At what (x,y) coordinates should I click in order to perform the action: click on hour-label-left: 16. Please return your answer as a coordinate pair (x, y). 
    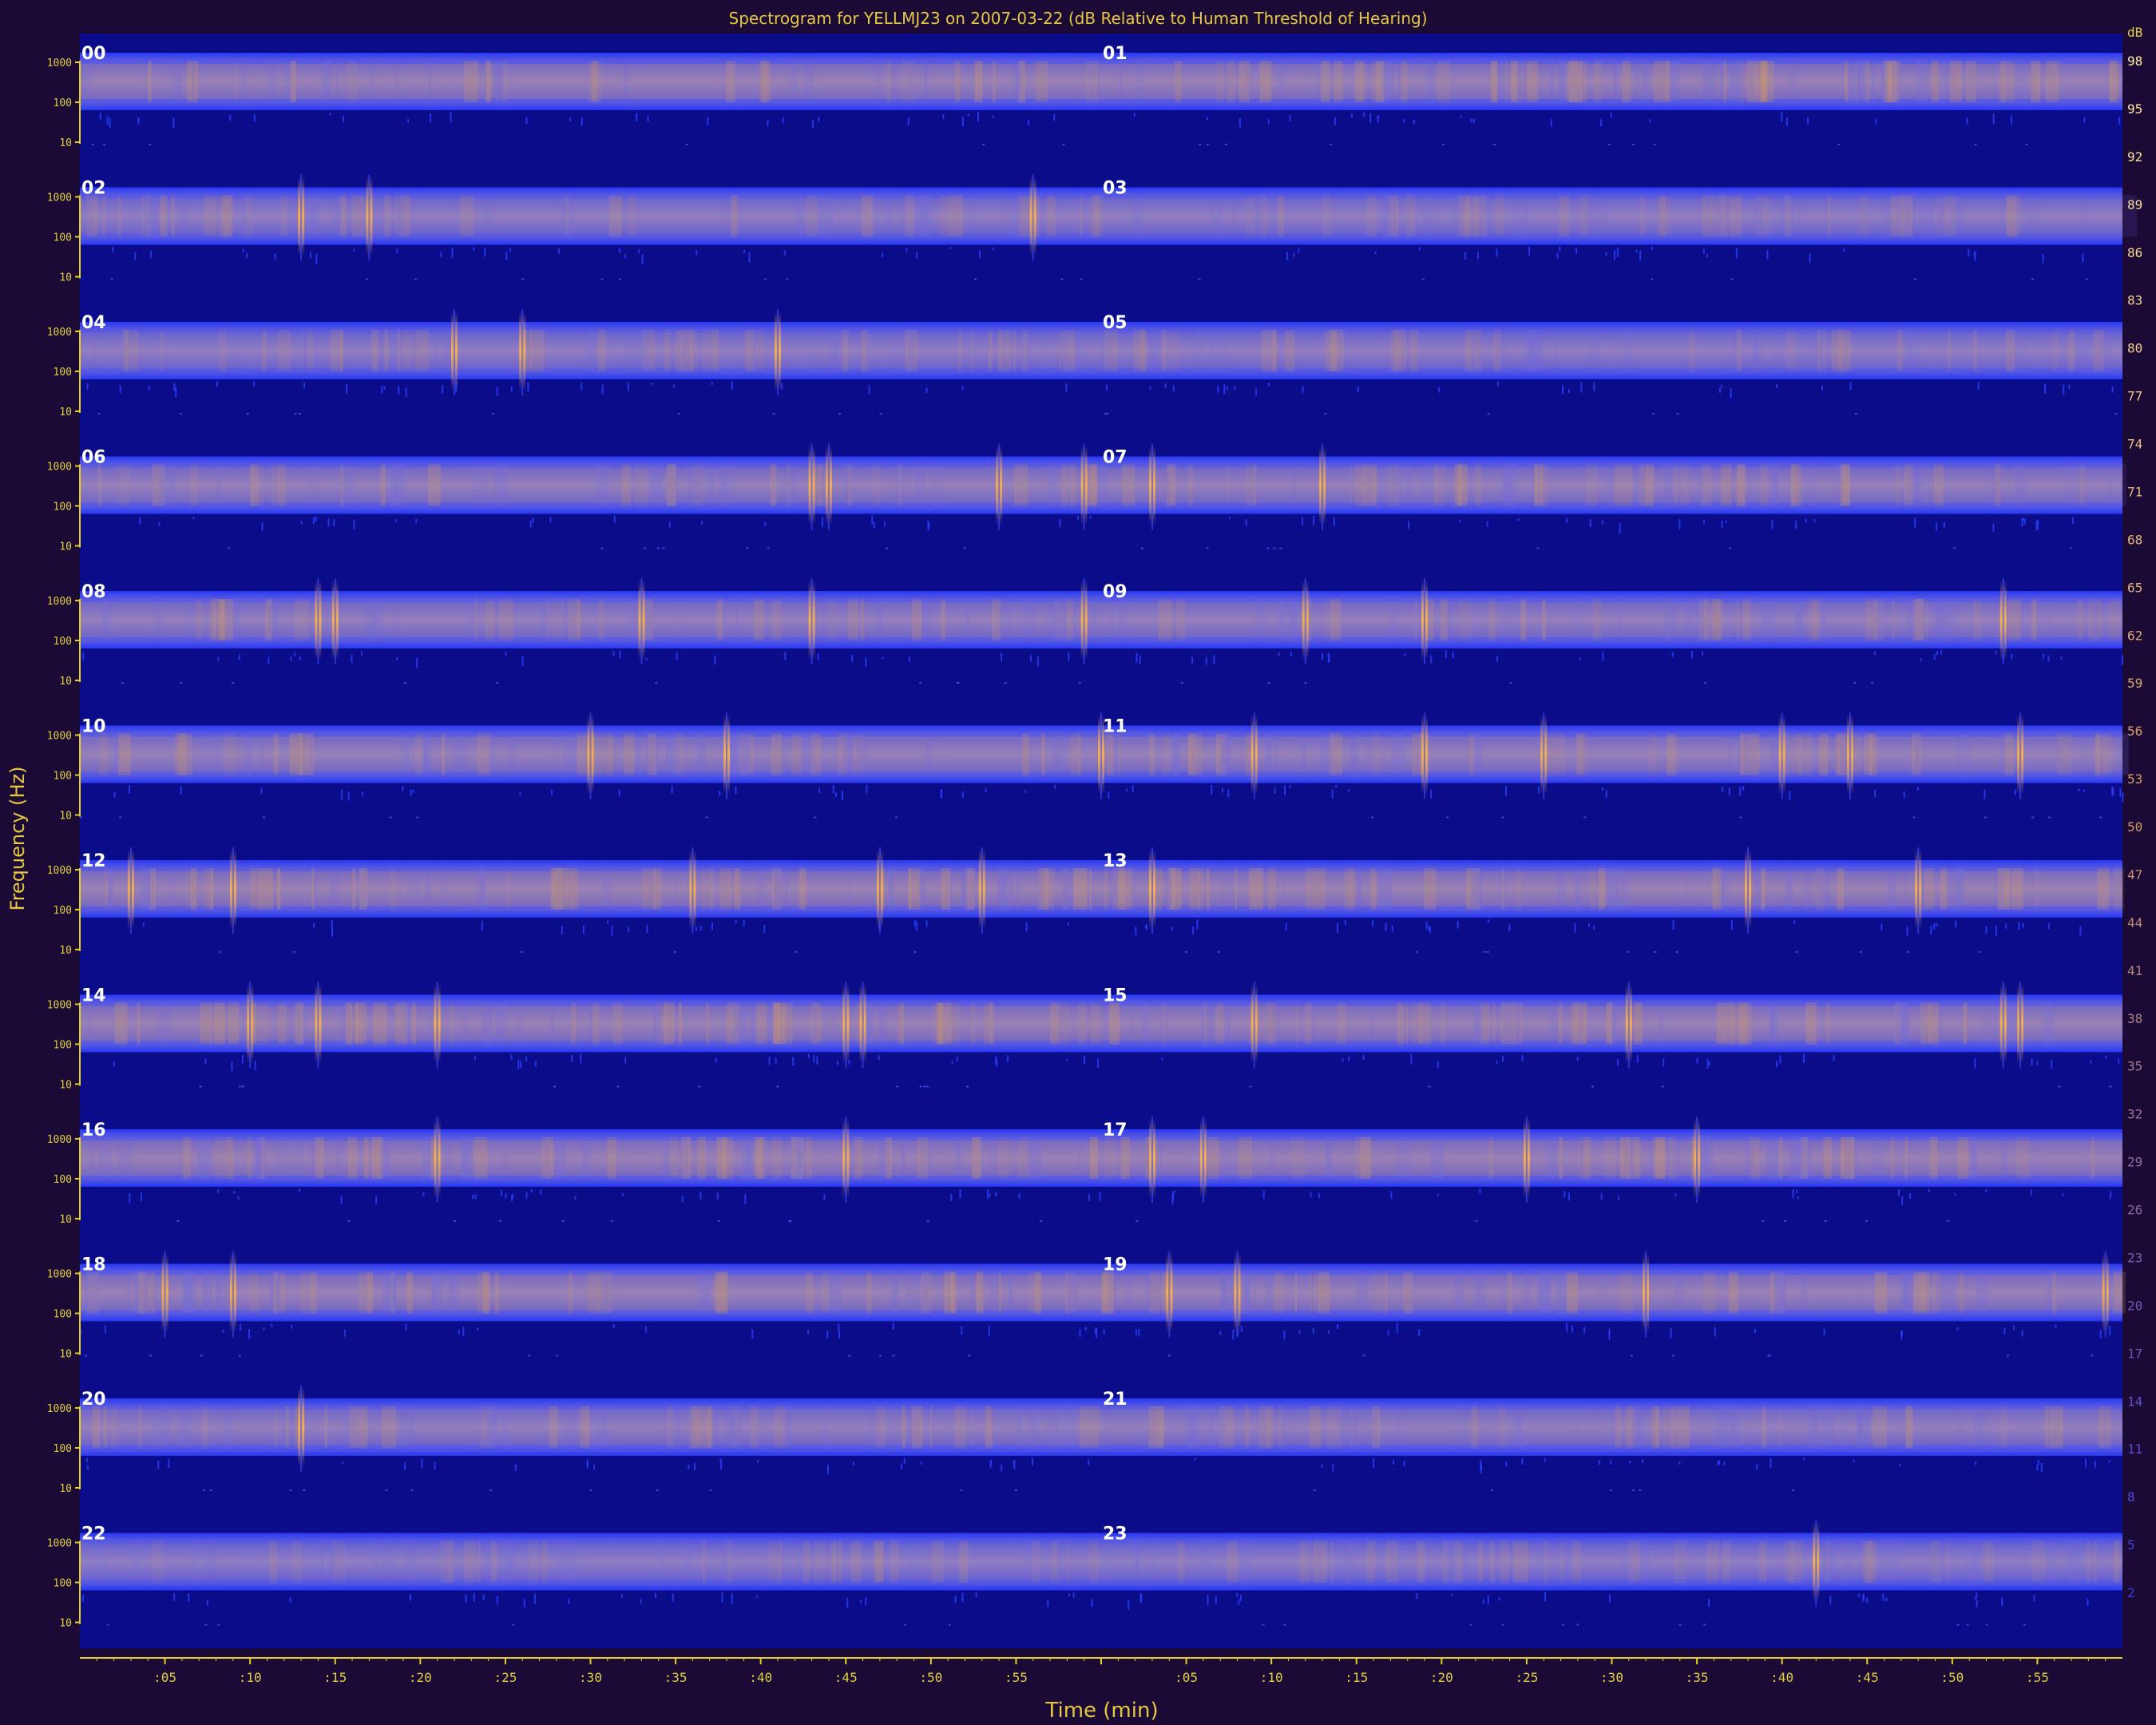
    Looking at the image, I should click on (93, 1130).